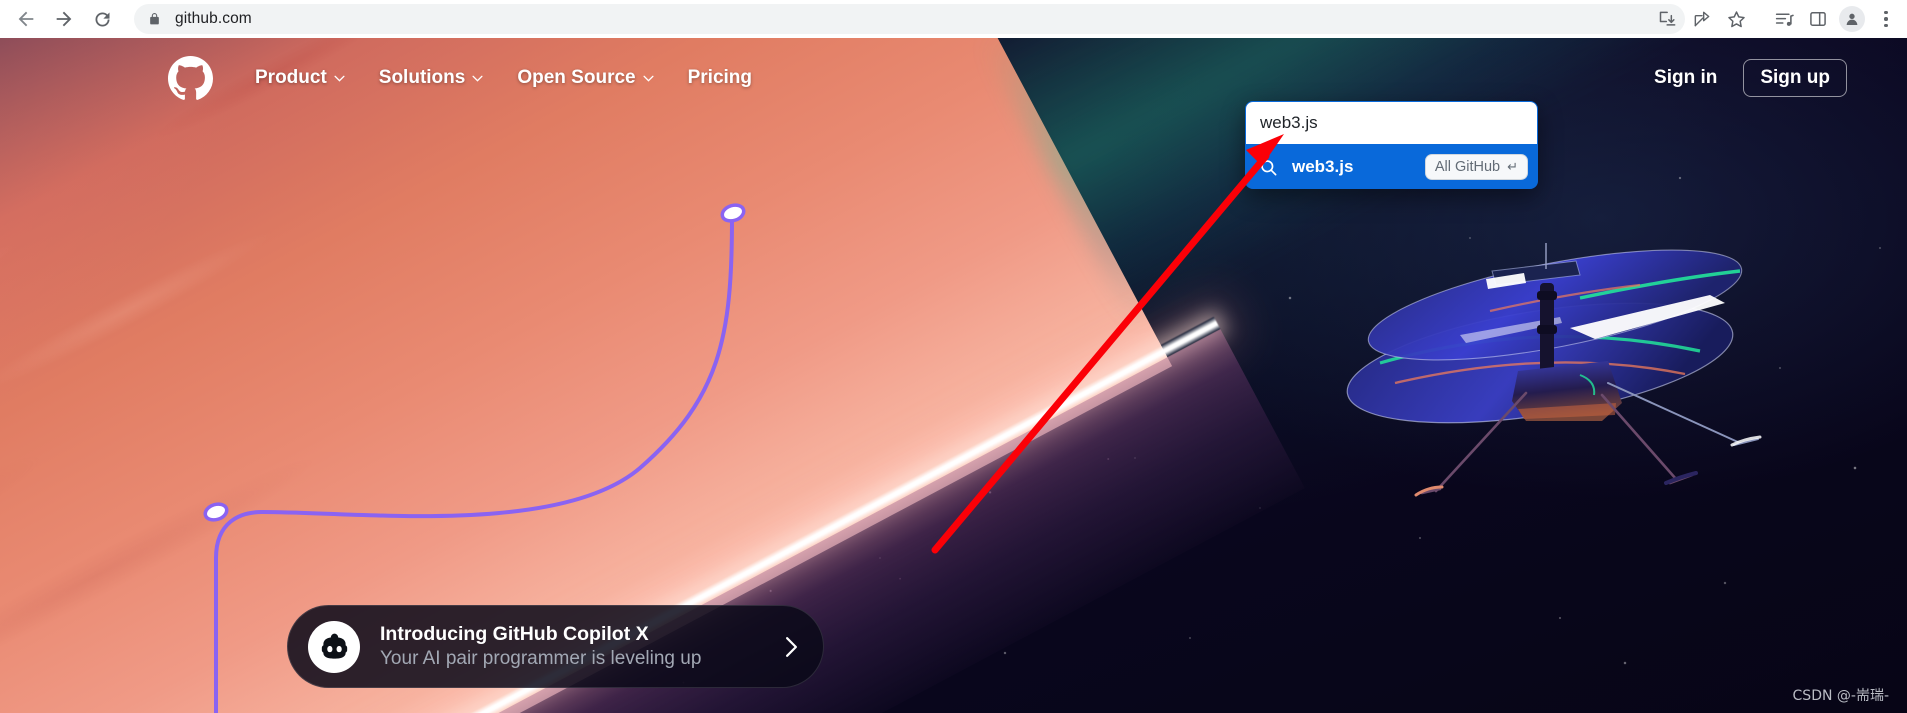  What do you see at coordinates (503, 78) in the screenshot?
I see `github-main-nav: Product Solutions Open Source Pricing` at bounding box center [503, 78].